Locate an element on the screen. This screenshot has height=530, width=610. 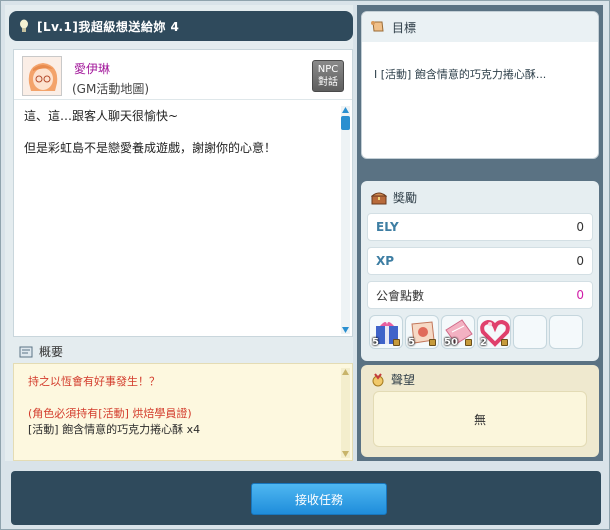
summary-header: 概要 is located at coordinates (41, 351).